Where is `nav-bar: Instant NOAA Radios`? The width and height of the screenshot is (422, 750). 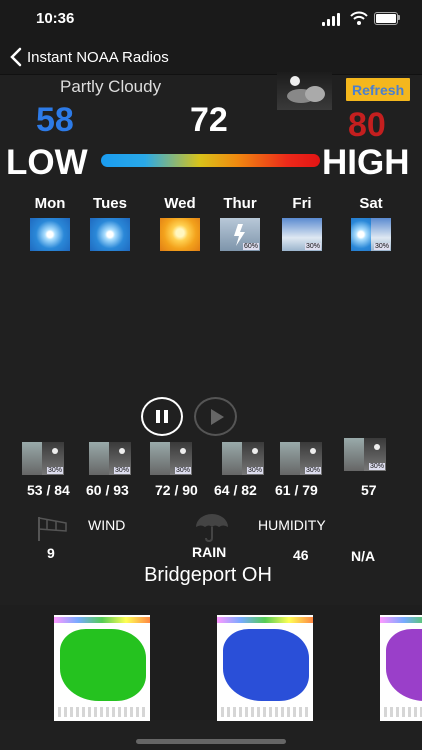 nav-bar: Instant NOAA Radios is located at coordinates (211, 57).